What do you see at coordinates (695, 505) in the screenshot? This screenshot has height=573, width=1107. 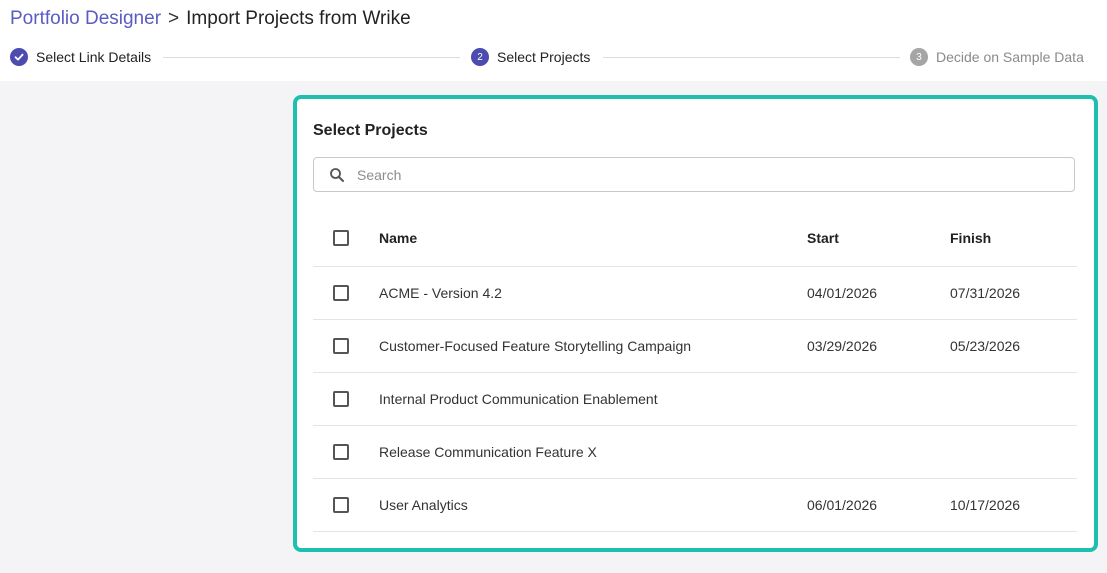 I see `table-row: User Analytics 06/01/2026 10/17/2026` at bounding box center [695, 505].